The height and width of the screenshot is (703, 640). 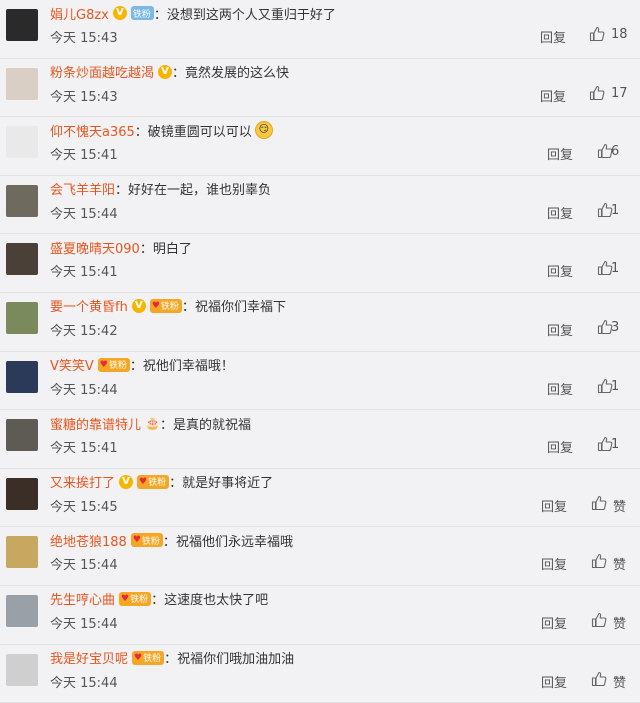 I want to click on like-count: 3, so click(x=615, y=327).